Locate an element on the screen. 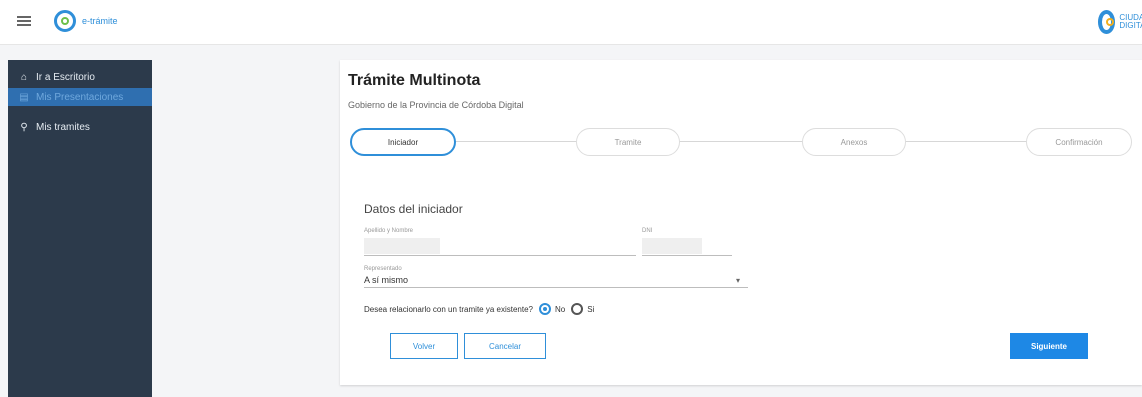  section-title: Datos del iniciador is located at coordinates (413, 209).